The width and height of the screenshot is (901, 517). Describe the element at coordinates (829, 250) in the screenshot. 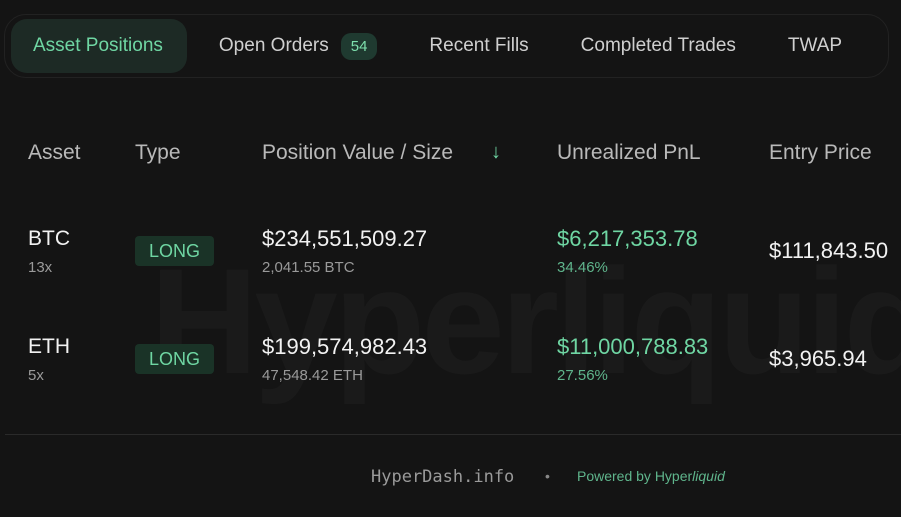

I see `entry-price: $111,843.50` at that location.